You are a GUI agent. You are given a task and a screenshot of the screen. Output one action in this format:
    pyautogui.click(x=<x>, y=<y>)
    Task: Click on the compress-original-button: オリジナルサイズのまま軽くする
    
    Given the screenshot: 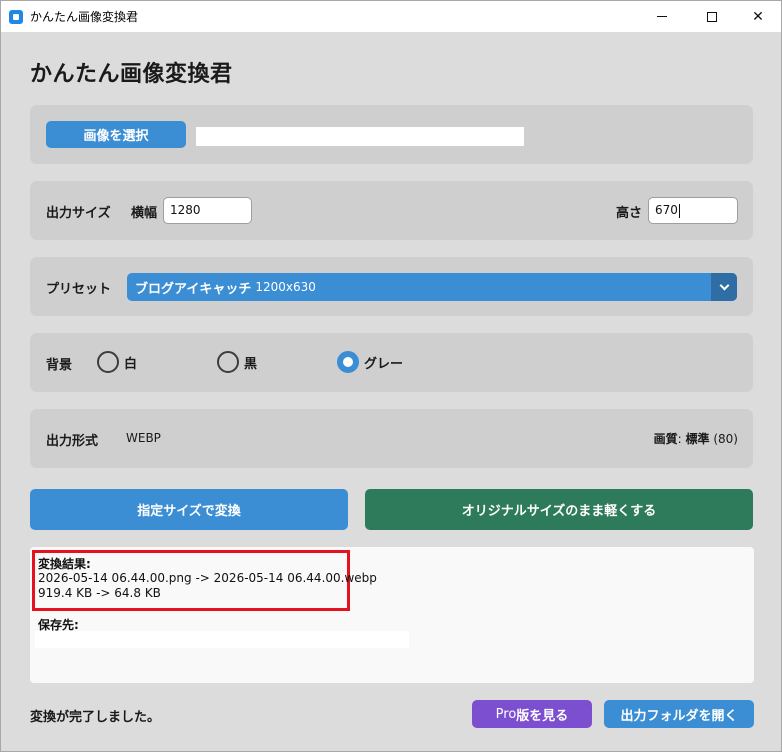 What is the action you would take?
    pyautogui.click(x=559, y=509)
    